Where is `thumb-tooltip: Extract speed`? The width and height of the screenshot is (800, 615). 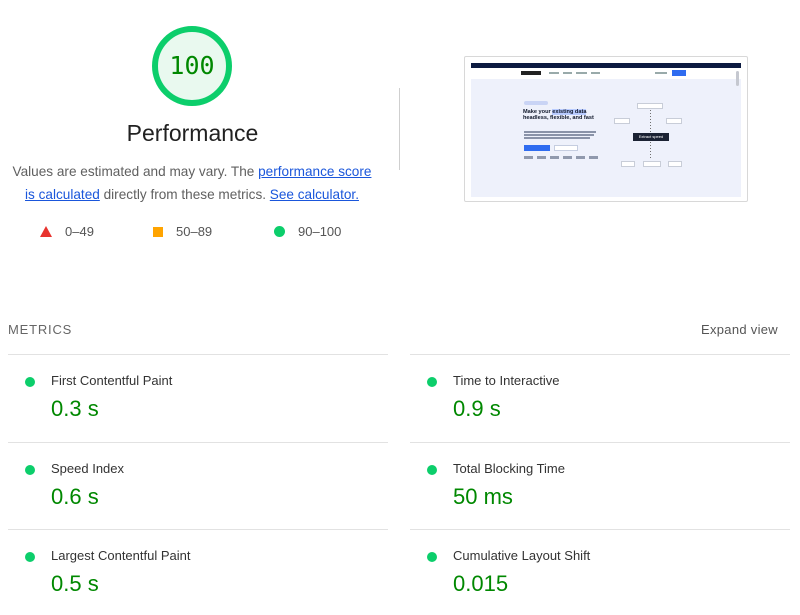 thumb-tooltip: Extract speed is located at coordinates (651, 137).